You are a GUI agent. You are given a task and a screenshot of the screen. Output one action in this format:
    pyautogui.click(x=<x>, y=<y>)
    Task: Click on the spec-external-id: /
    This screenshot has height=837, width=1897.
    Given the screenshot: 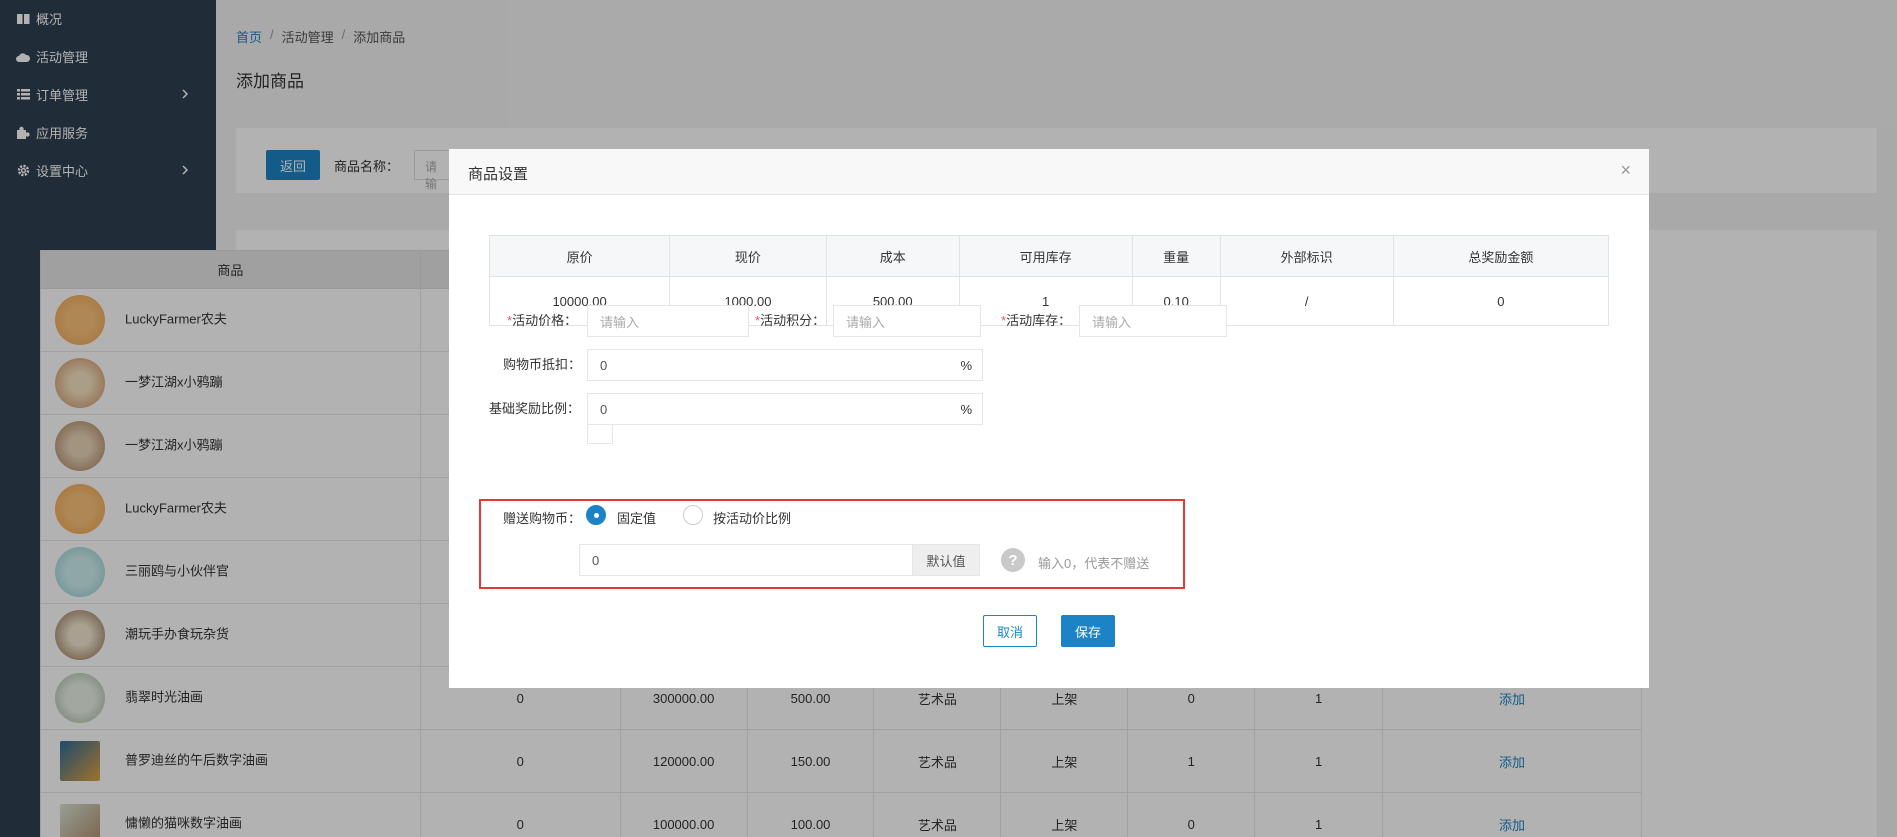 What is the action you would take?
    pyautogui.click(x=1306, y=301)
    